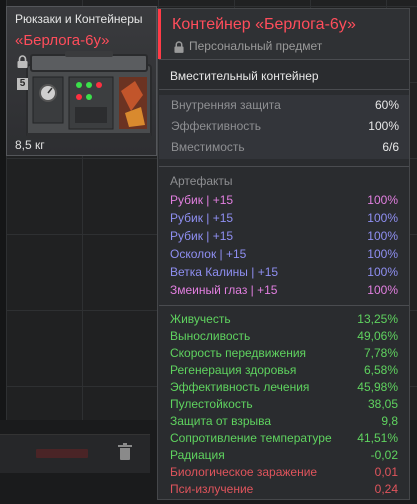  I want to click on effect-name: Выносливость, so click(210, 336).